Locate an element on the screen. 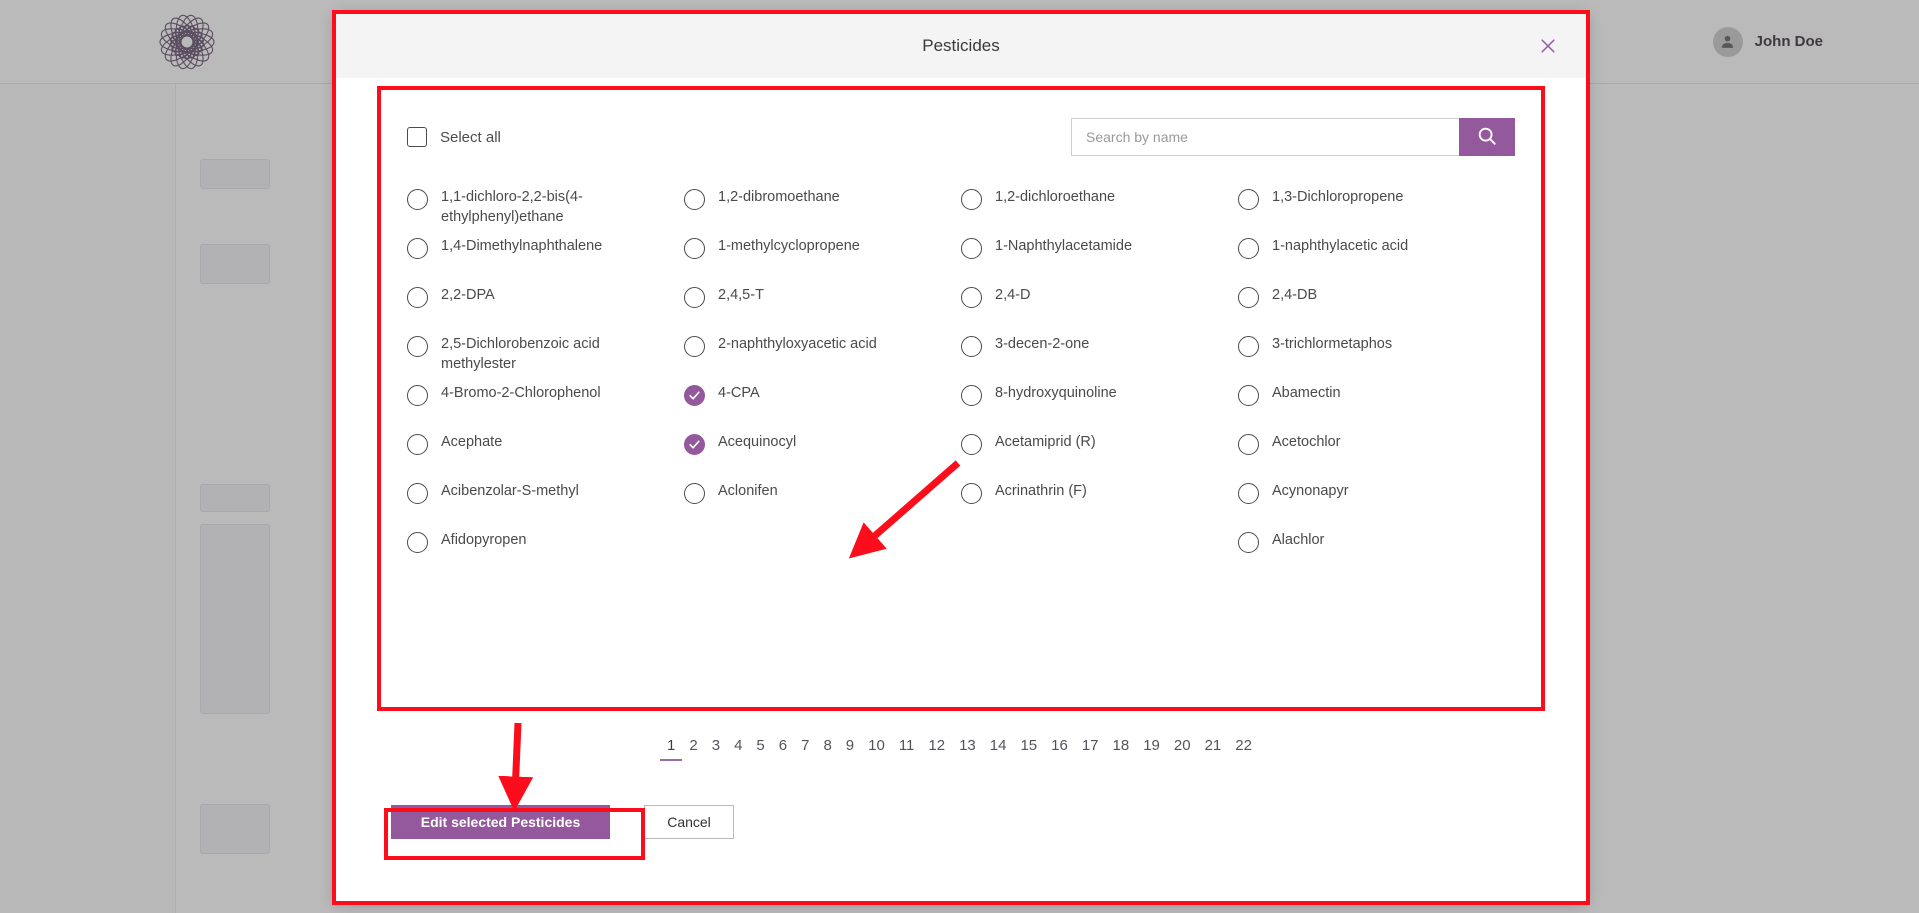 The width and height of the screenshot is (1919, 913). pagination-page: 12 is located at coordinates (936, 748).